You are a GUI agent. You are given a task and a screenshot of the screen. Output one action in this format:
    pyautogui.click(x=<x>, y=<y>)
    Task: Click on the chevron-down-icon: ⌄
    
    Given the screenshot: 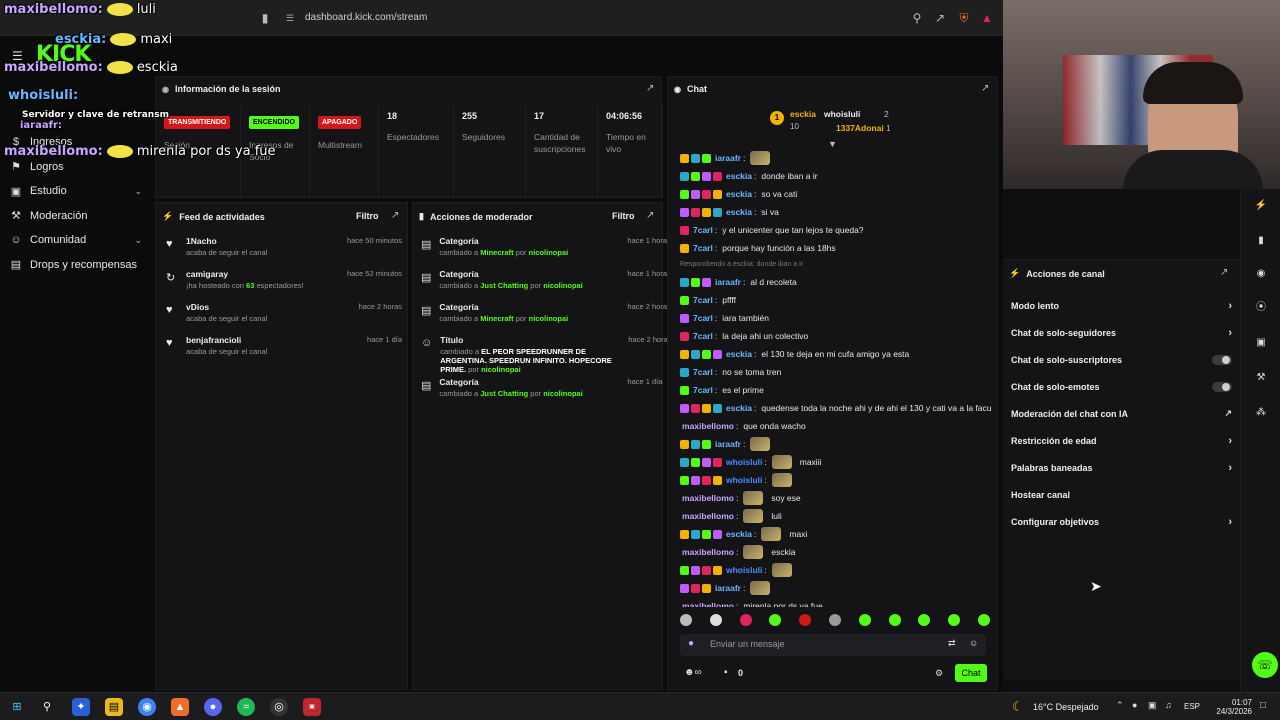 What is the action you would take?
    pyautogui.click(x=138, y=191)
    